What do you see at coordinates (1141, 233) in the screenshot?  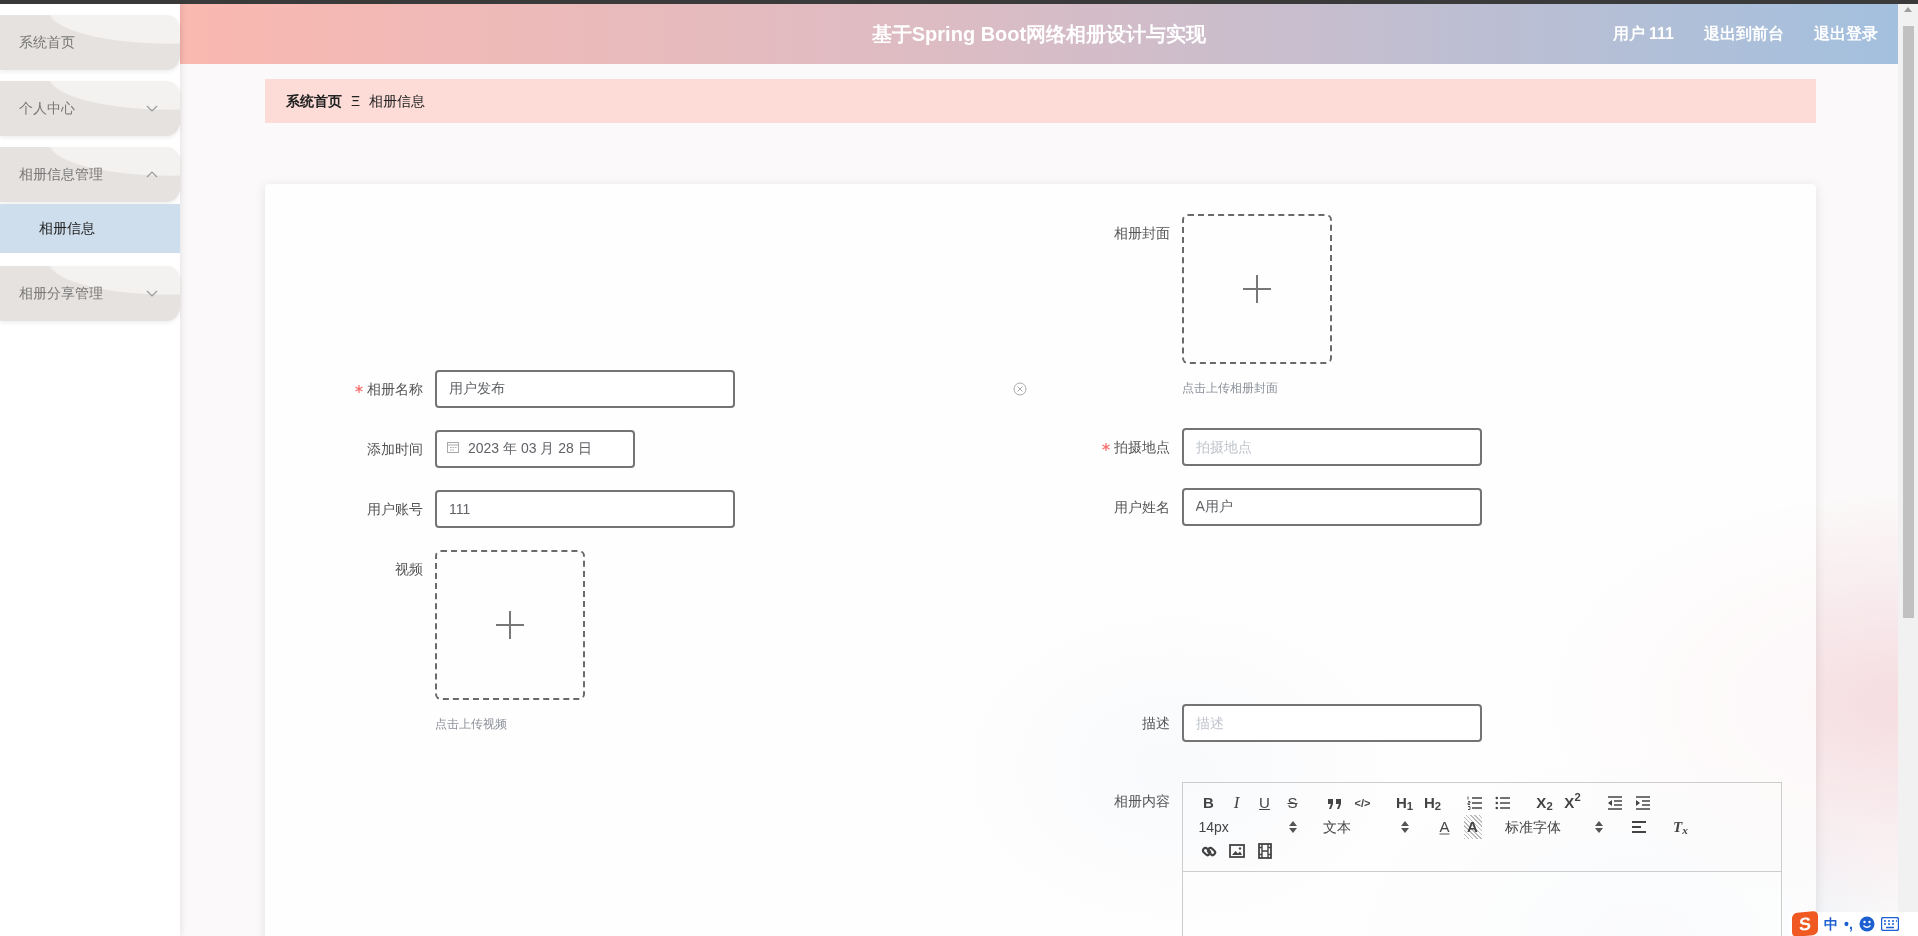 I see `field-label: 相册封面` at bounding box center [1141, 233].